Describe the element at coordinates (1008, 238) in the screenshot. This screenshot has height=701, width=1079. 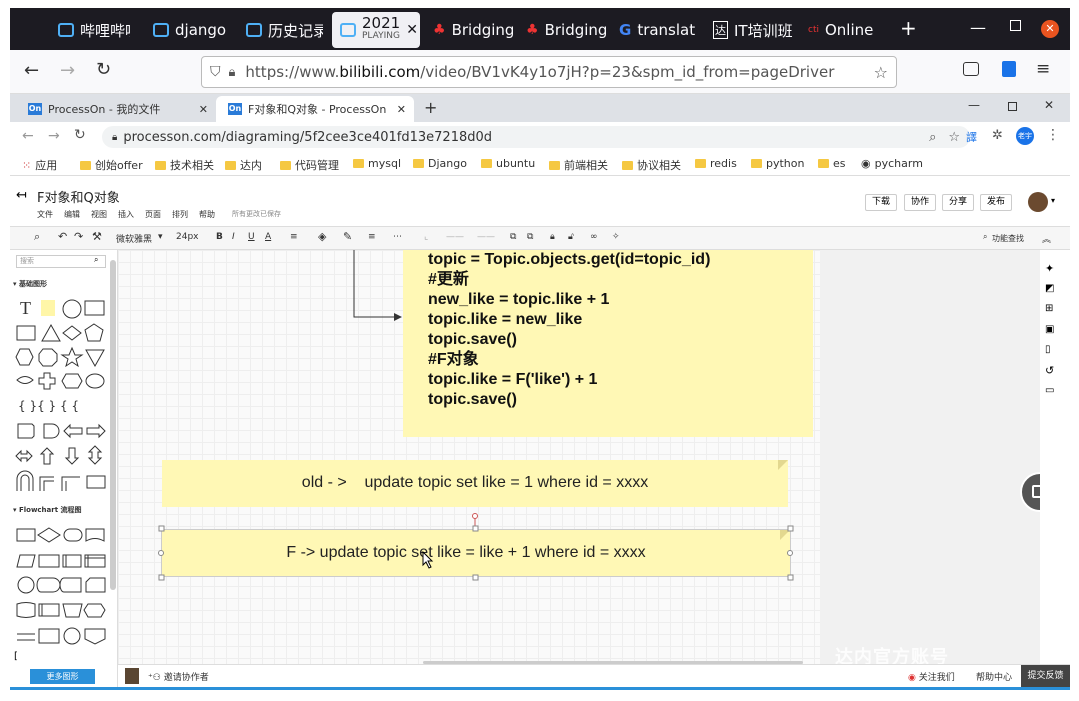
I see `feature-search: 功能查找` at that location.